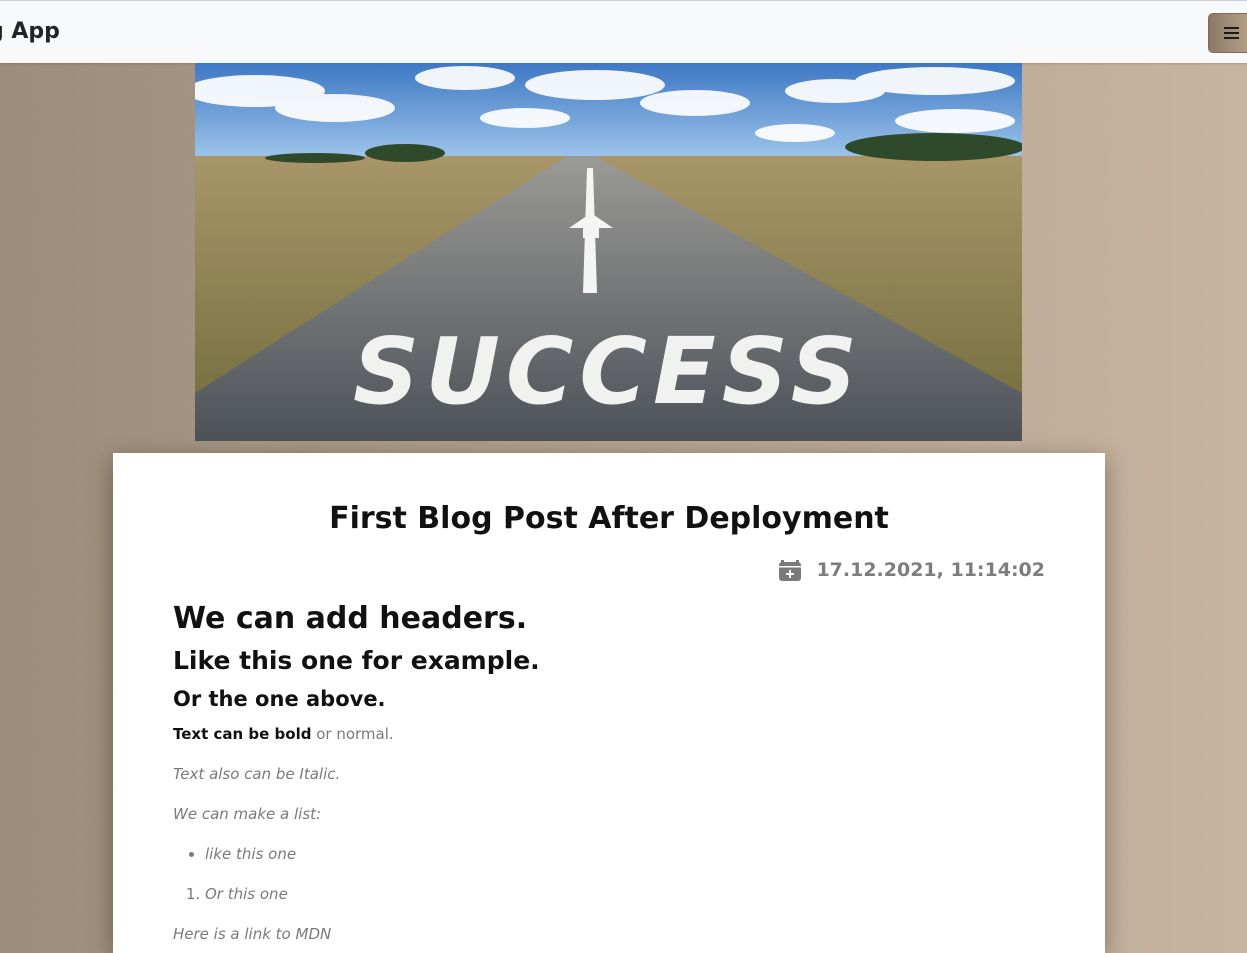 The width and height of the screenshot is (1247, 953). What do you see at coordinates (609, 518) in the screenshot?
I see `post-title: First Blog Post After Deployment` at bounding box center [609, 518].